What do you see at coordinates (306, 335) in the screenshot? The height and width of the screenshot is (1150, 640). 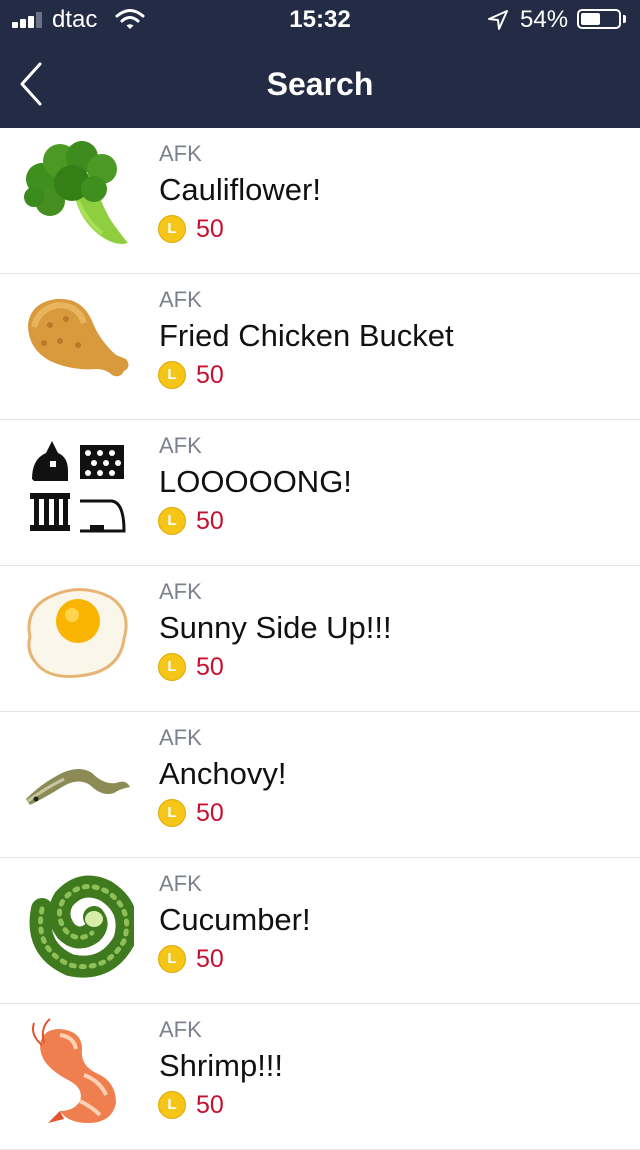 I see `item-name: Fried Chicken Bucket` at bounding box center [306, 335].